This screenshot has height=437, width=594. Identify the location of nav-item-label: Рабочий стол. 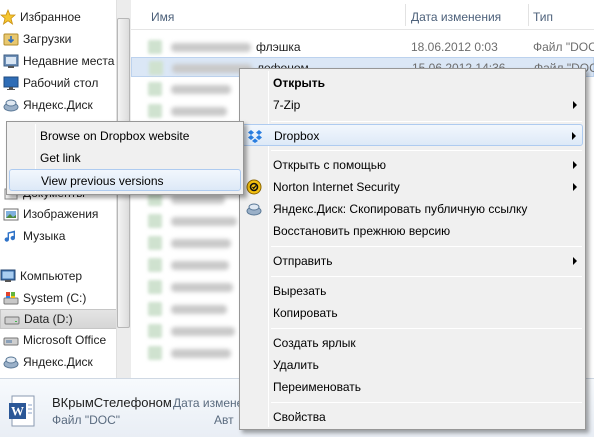
(61, 83).